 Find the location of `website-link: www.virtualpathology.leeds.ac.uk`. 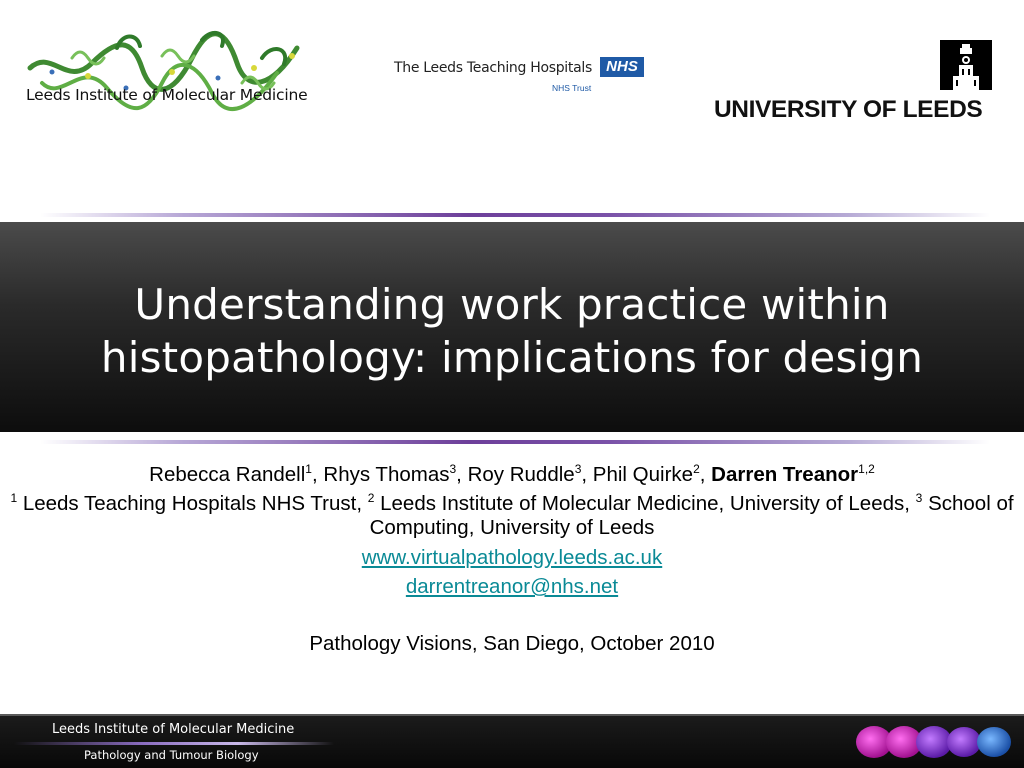

website-link: www.virtualpathology.leeds.ac.uk is located at coordinates (512, 558).